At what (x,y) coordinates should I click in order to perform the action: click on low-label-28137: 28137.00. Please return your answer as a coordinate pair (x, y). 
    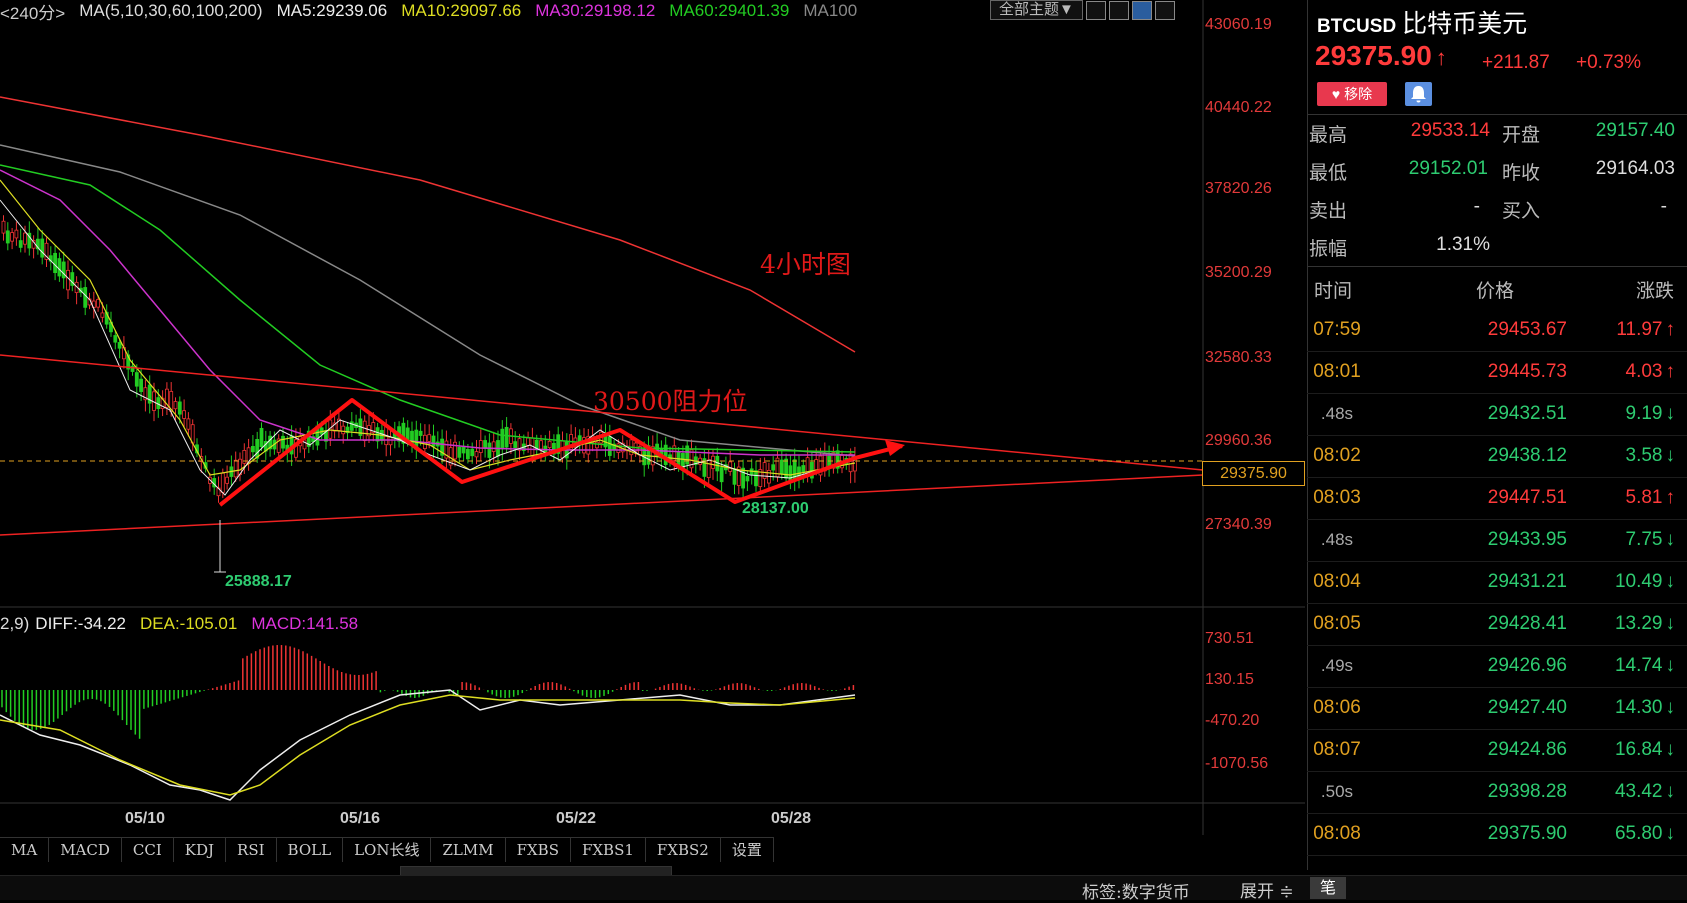
    Looking at the image, I should click on (775, 508).